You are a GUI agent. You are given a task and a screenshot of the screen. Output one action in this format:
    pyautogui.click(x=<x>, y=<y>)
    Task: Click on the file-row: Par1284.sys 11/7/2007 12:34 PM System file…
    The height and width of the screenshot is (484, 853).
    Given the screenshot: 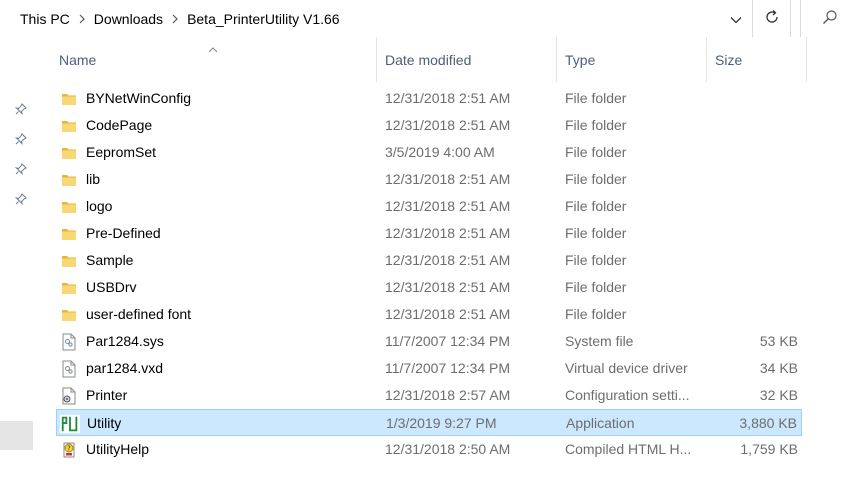 What is the action you would take?
    pyautogui.click(x=429, y=341)
    